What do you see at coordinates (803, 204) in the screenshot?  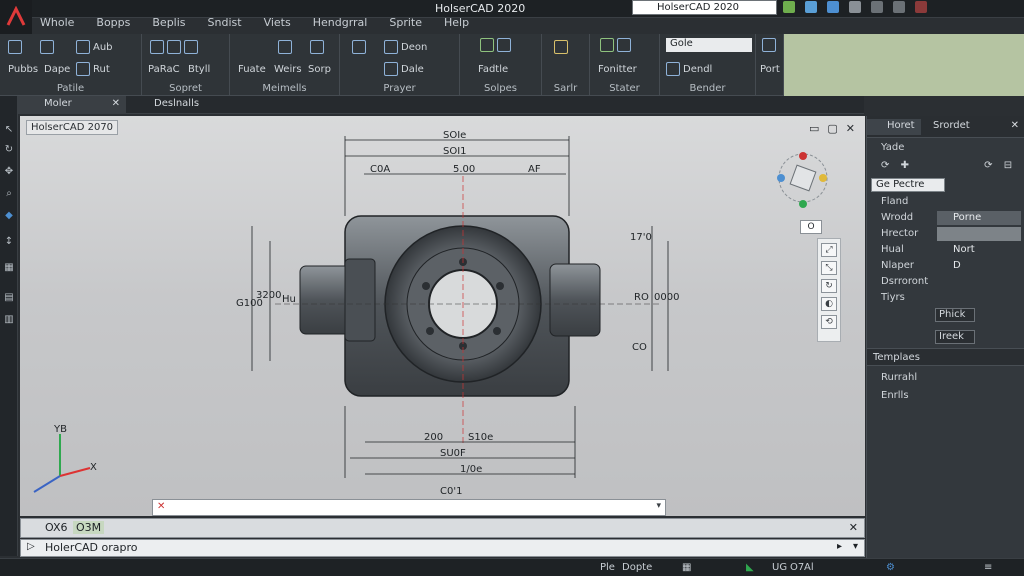 I see `viewcube-south-icon` at bounding box center [803, 204].